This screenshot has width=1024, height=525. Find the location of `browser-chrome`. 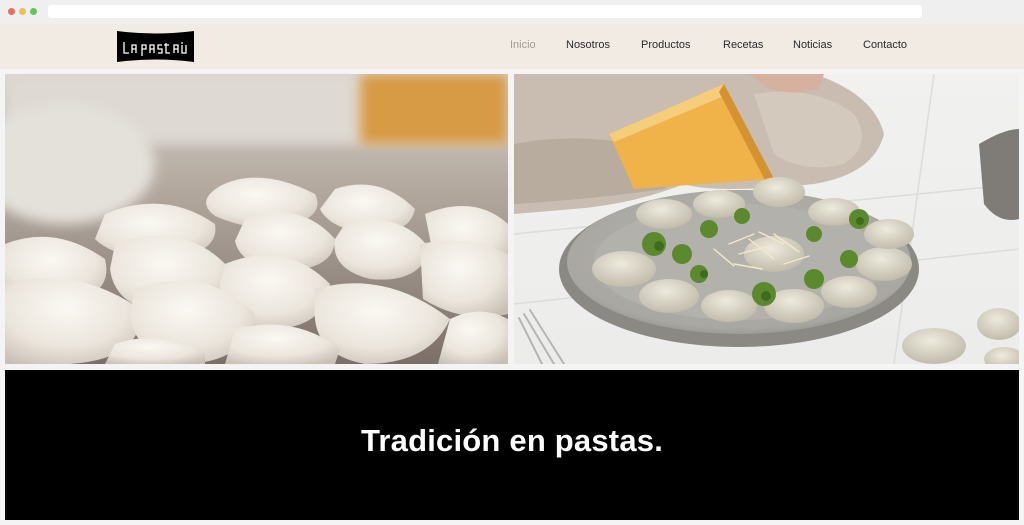

browser-chrome is located at coordinates (512, 12).